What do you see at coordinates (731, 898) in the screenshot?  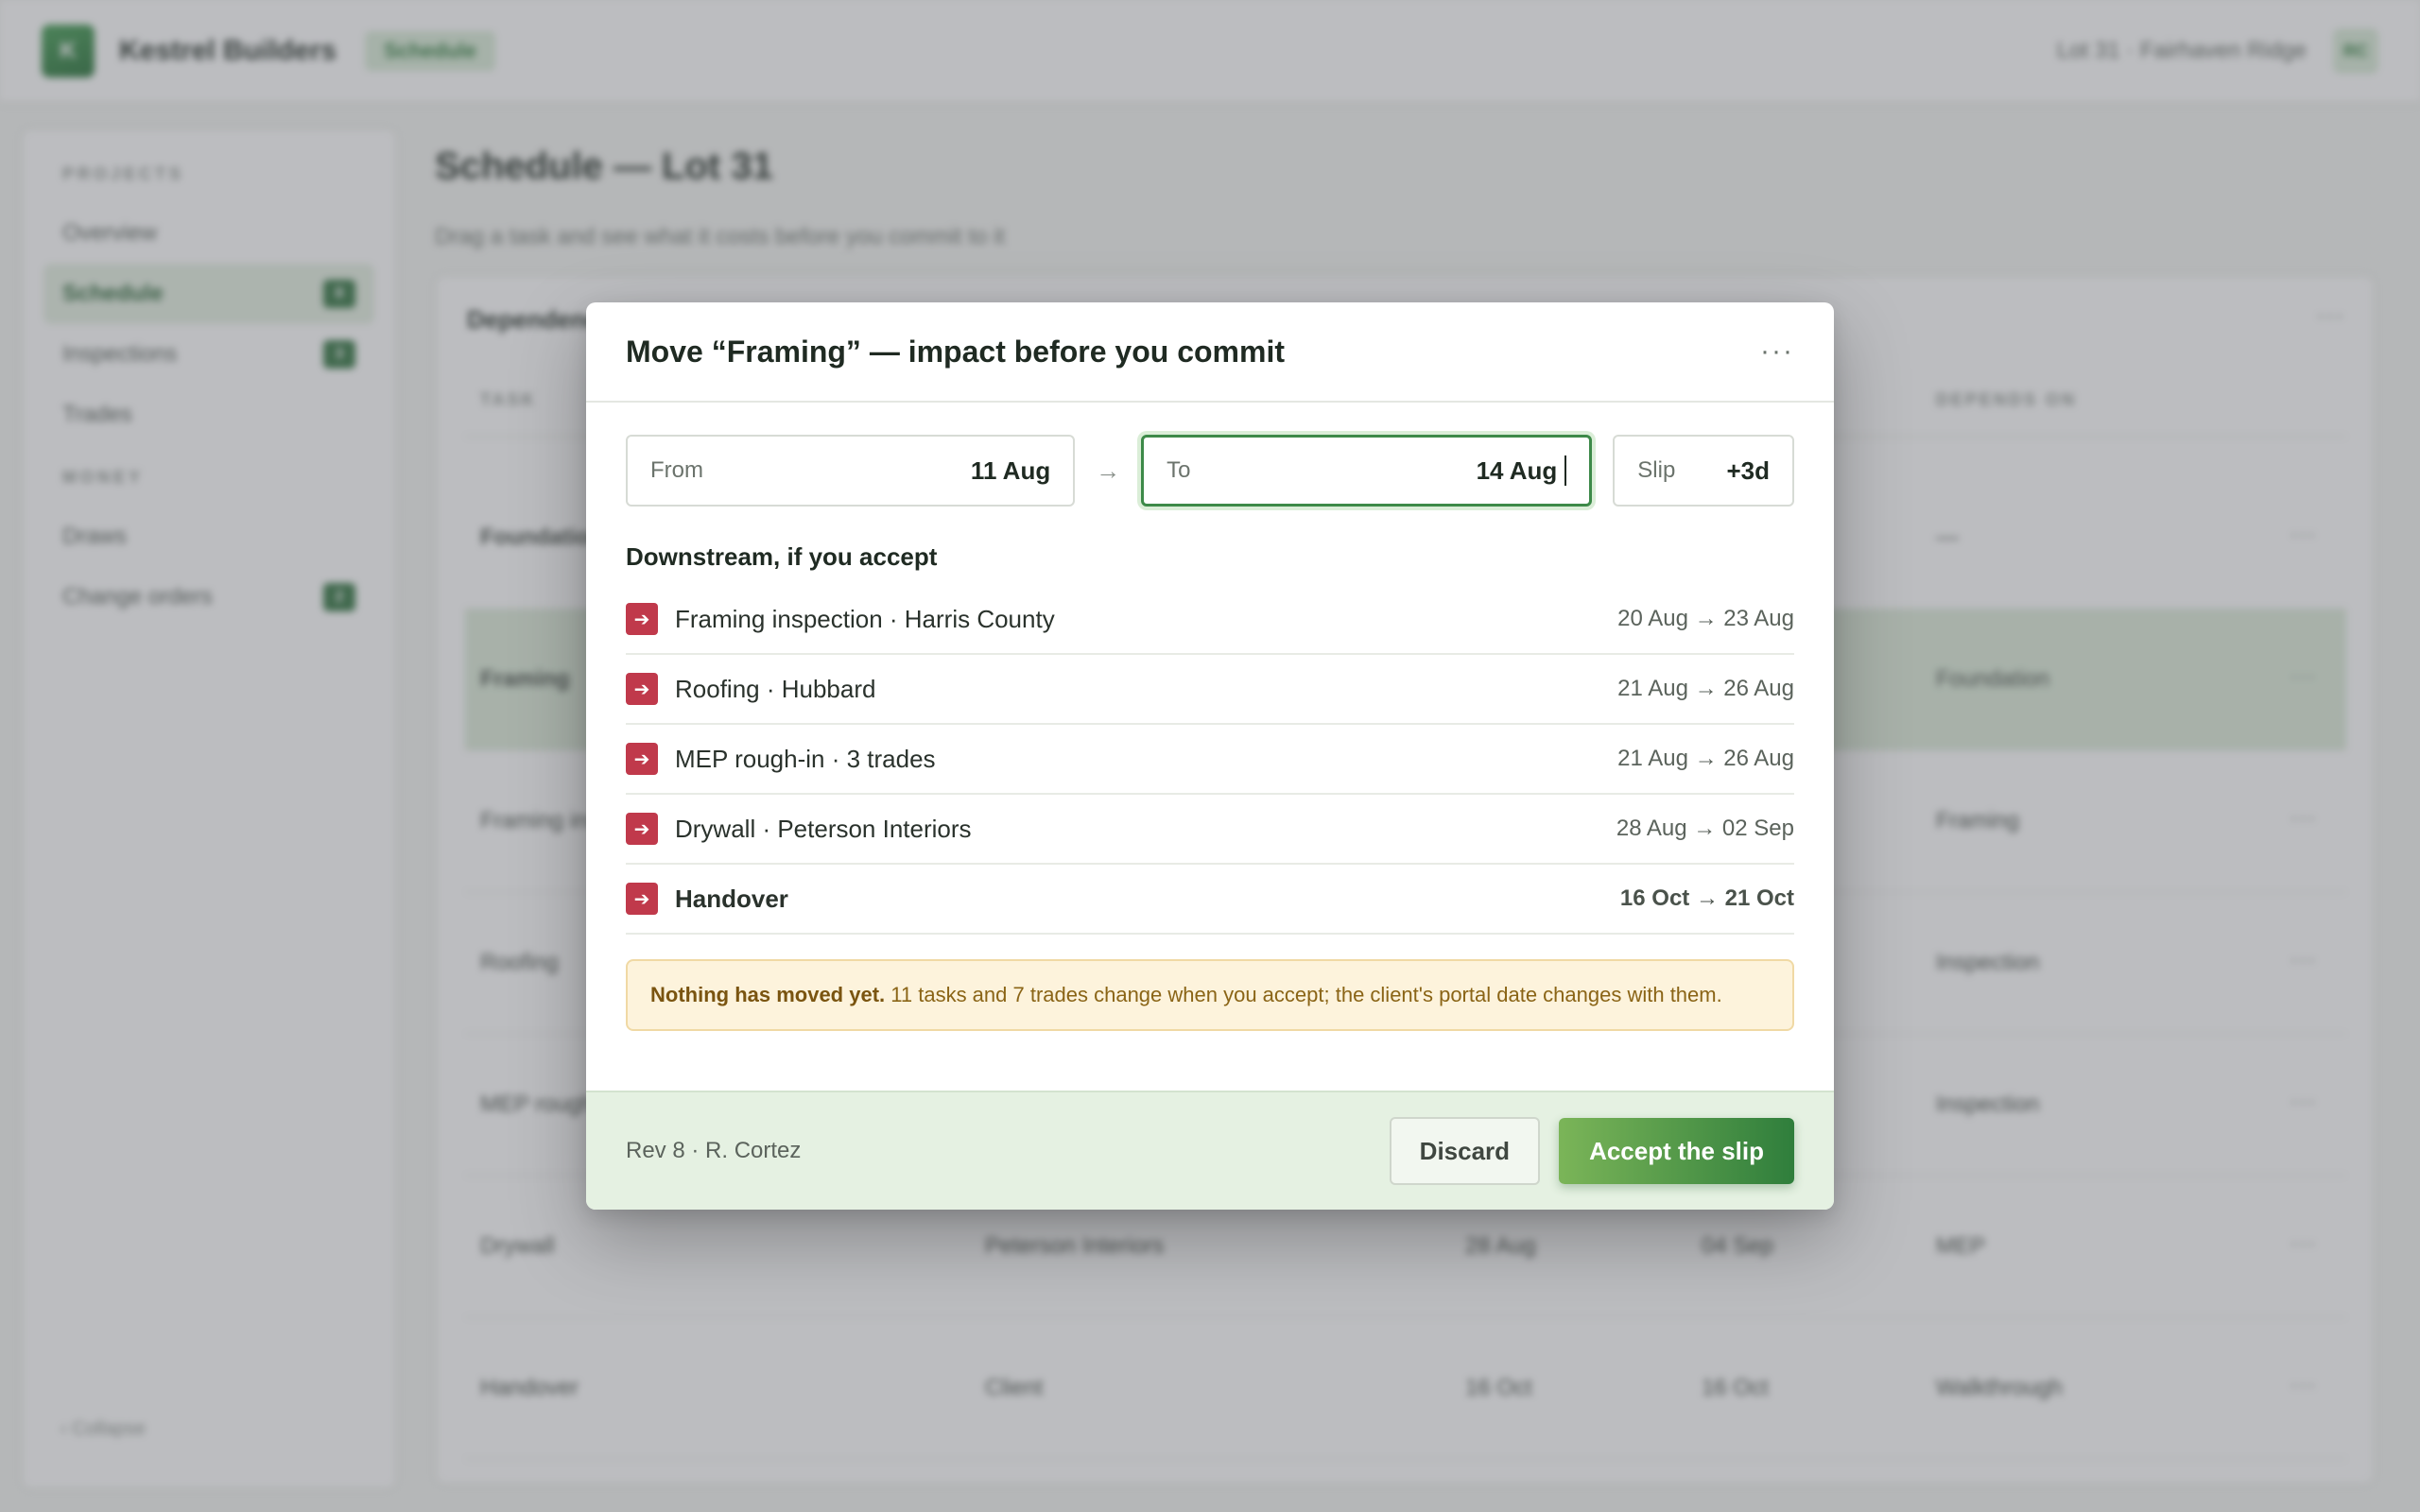 I see `downstream-task: Handover` at bounding box center [731, 898].